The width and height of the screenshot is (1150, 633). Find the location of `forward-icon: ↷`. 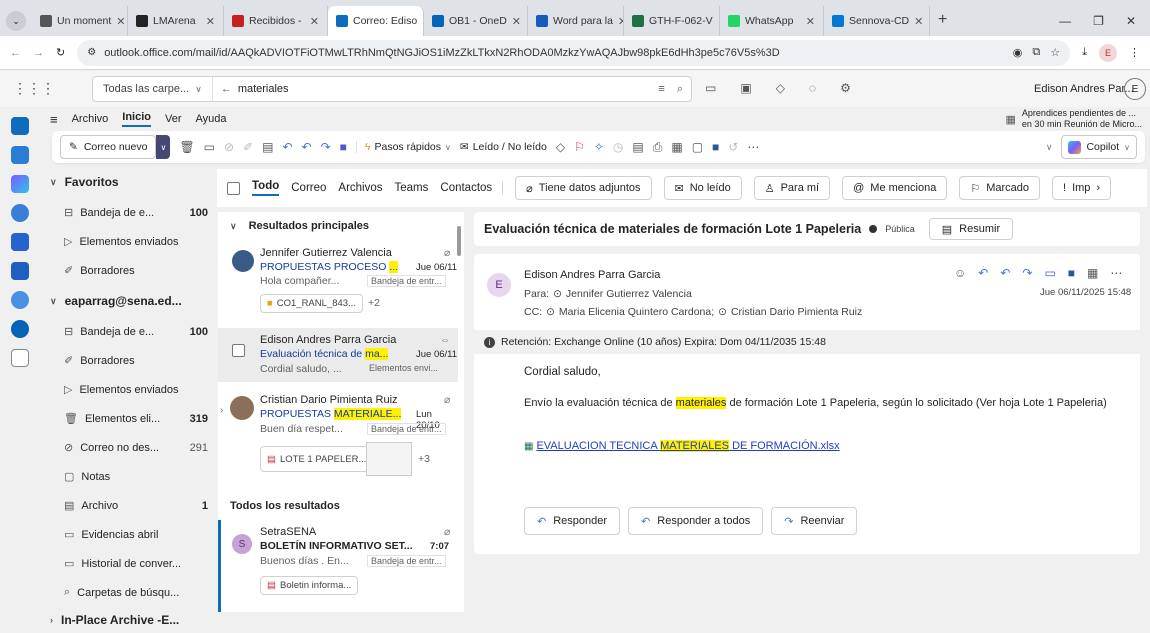

forward-icon: ↷ is located at coordinates (1027, 273).